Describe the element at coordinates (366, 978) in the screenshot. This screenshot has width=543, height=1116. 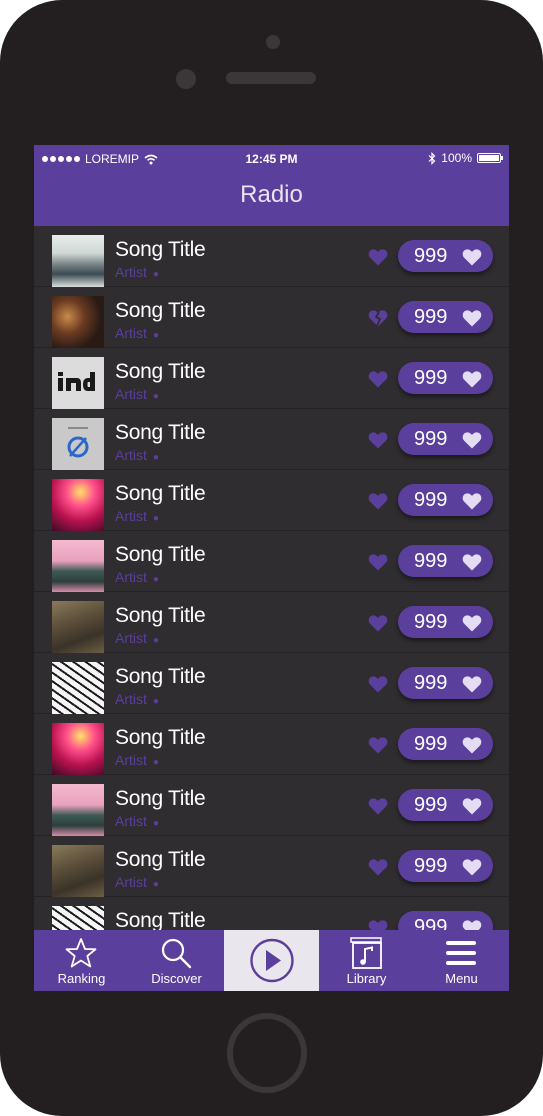
I see `tab-label: Library` at that location.